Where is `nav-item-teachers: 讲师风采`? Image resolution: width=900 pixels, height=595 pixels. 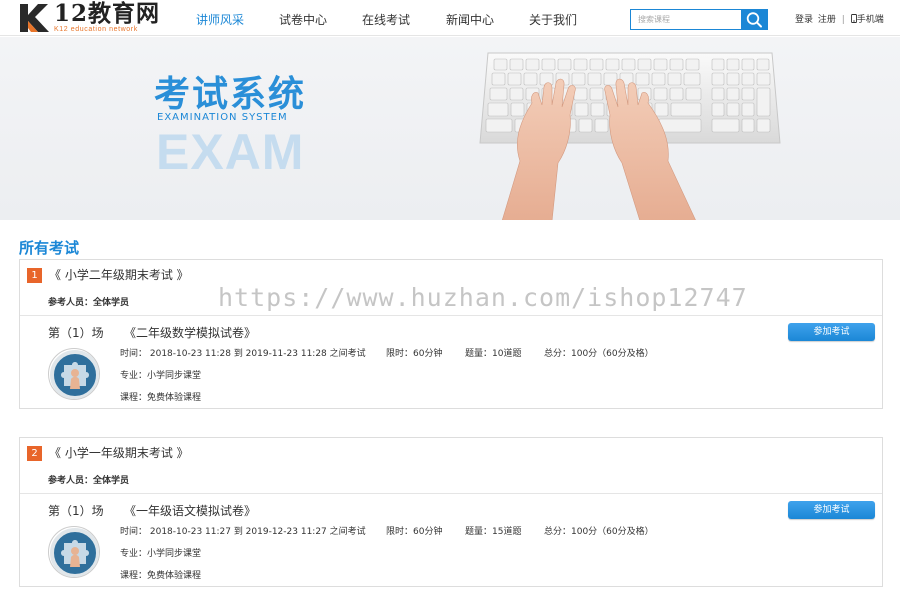
nav-item-teachers: 讲师风采 is located at coordinates (220, 19).